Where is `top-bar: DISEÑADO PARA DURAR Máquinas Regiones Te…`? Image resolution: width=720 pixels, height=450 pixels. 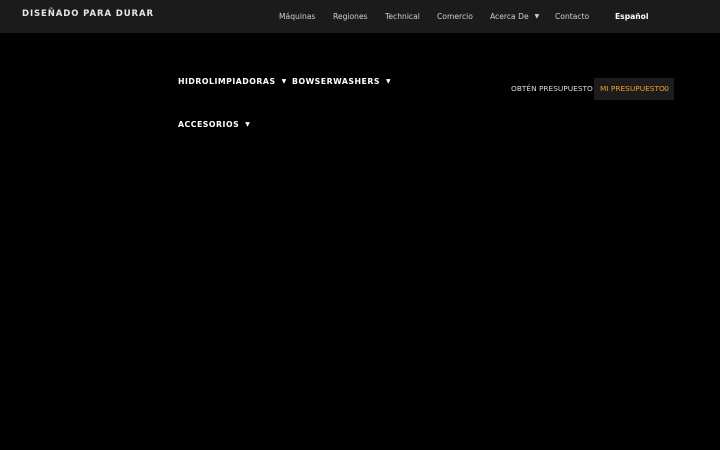
top-bar: DISEÑADO PARA DURAR Máquinas Regiones Te… is located at coordinates (360, 16).